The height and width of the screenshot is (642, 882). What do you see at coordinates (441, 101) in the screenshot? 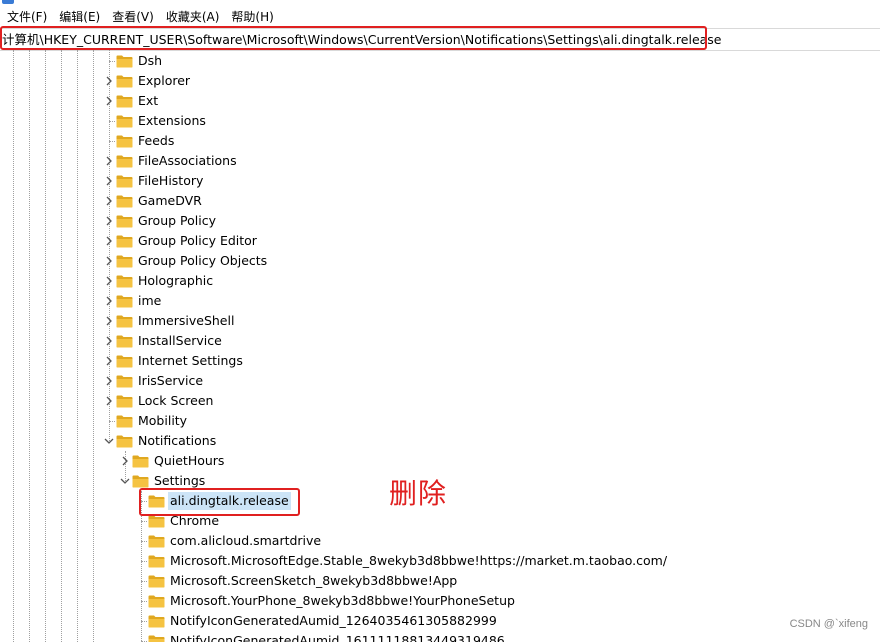
I see `tree-item: Ext` at bounding box center [441, 101].